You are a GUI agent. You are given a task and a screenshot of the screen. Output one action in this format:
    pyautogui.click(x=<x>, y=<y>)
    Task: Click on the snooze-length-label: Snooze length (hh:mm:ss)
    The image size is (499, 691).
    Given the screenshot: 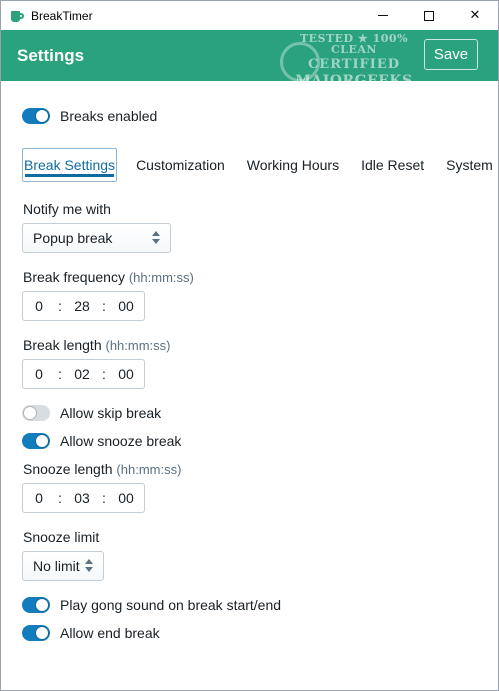 What is the action you would take?
    pyautogui.click(x=102, y=469)
    